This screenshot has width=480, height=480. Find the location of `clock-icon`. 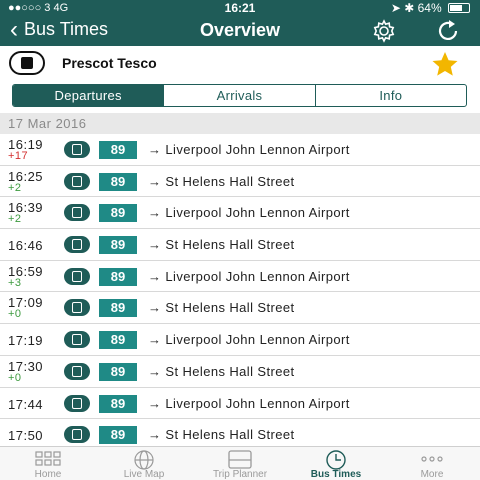

clock-icon is located at coordinates (336, 460).